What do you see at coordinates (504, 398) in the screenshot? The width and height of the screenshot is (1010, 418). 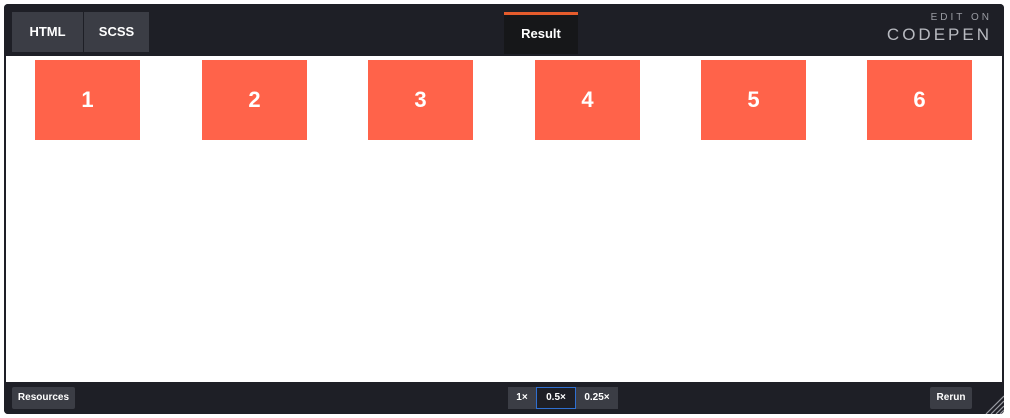 I see `embed-footer: Resources 1× 0.5× 0.25× Rerun` at bounding box center [504, 398].